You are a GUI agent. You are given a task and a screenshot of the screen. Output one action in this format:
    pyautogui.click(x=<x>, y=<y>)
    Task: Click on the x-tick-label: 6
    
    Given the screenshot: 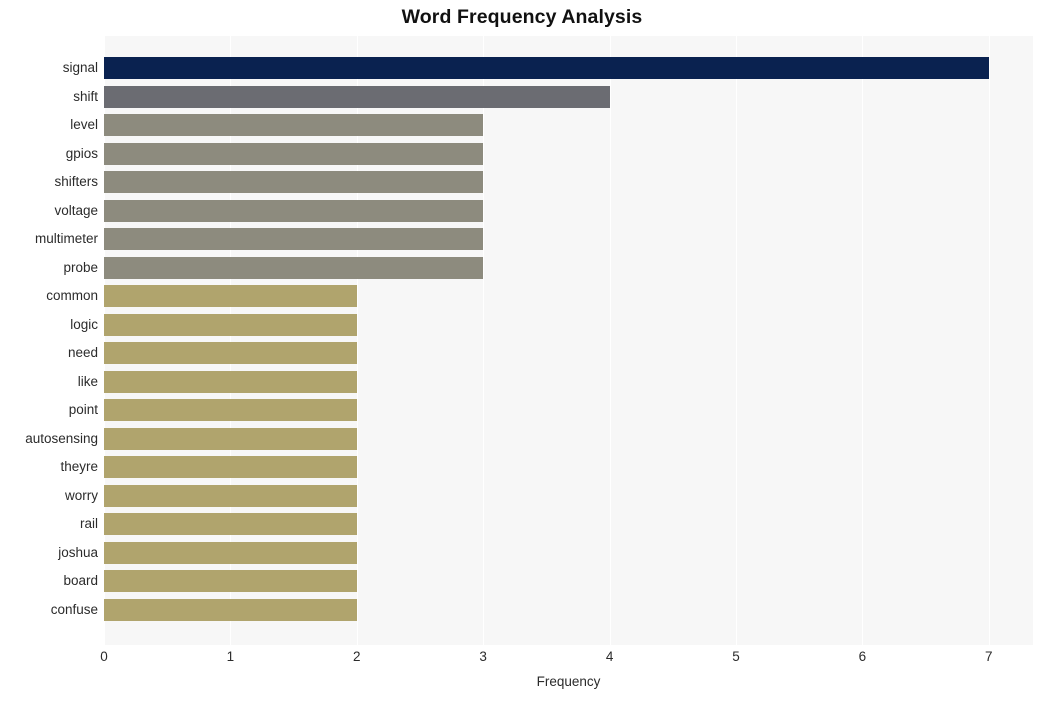 What is the action you would take?
    pyautogui.click(x=862, y=656)
    